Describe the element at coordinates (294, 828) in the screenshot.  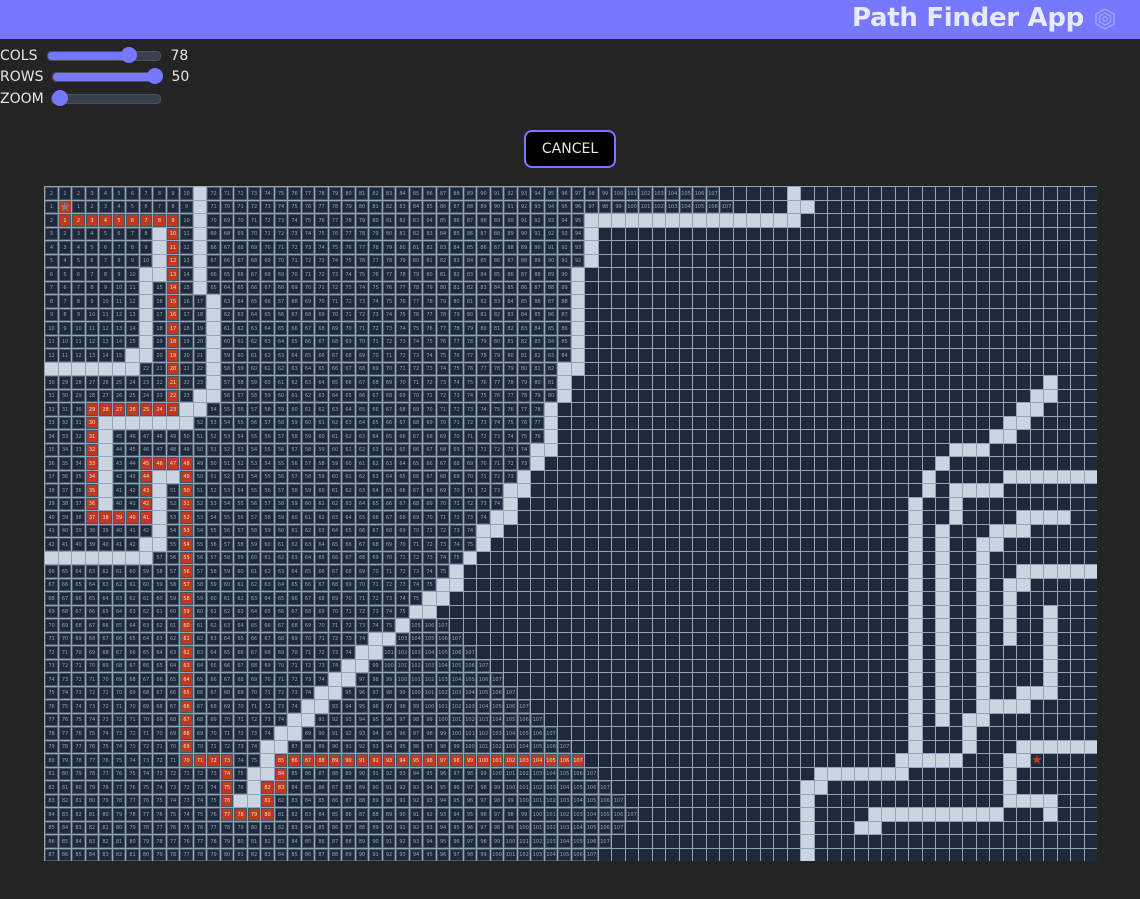
I see `grid-cell: 83` at that location.